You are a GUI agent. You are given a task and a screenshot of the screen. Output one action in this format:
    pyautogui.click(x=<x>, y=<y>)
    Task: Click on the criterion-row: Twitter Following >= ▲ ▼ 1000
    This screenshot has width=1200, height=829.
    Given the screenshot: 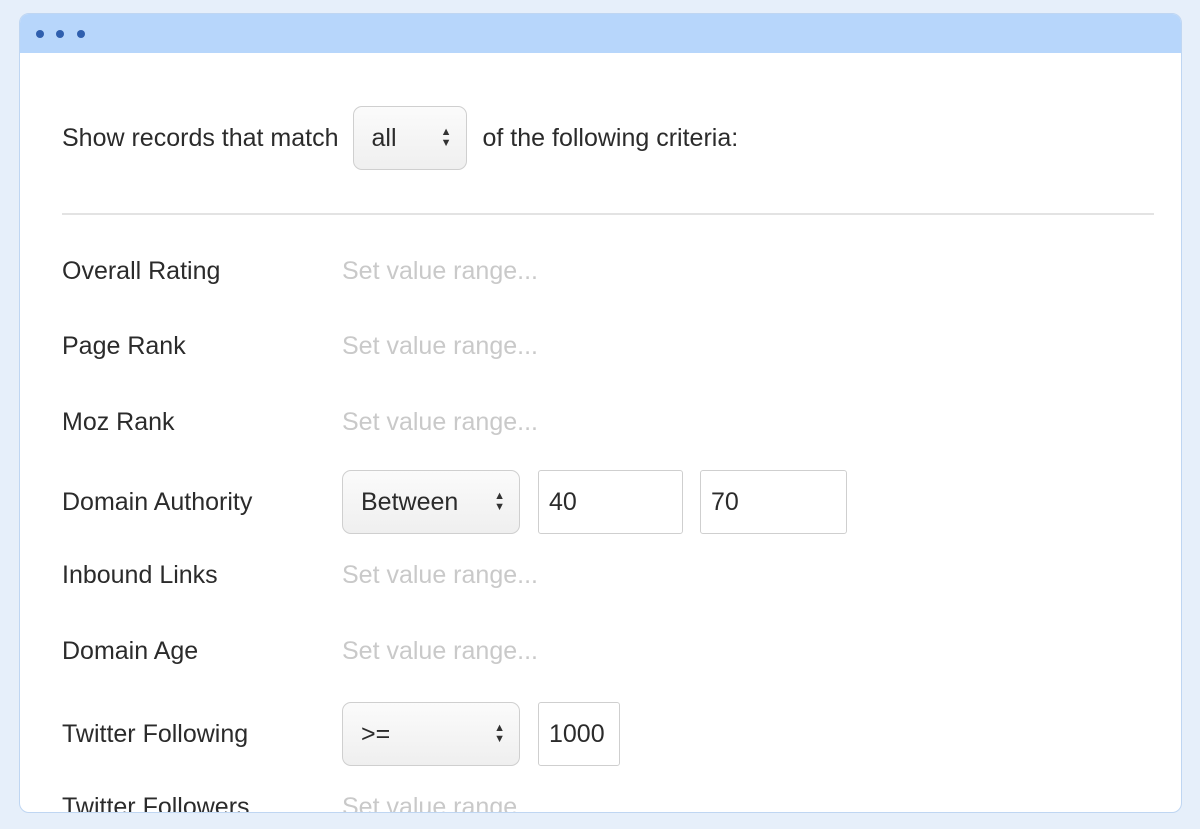 What is the action you would take?
    pyautogui.click(x=602, y=734)
    